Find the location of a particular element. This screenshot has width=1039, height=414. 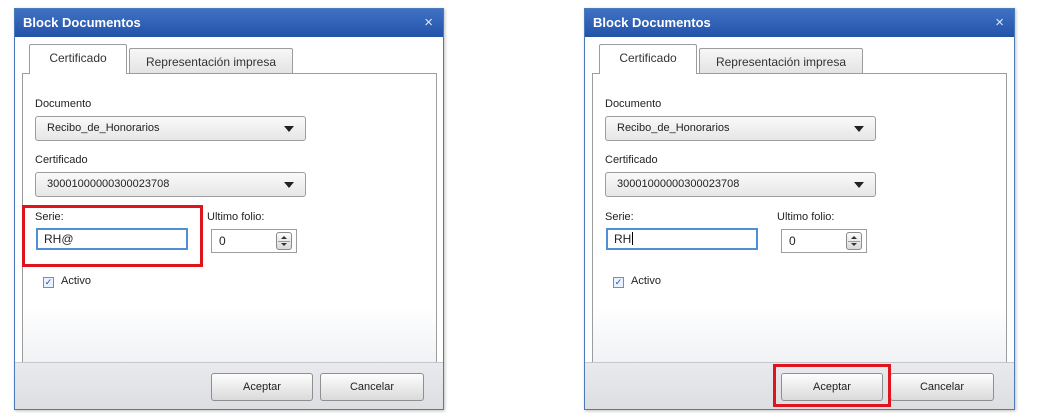

serie-input: RH is located at coordinates (682, 239).